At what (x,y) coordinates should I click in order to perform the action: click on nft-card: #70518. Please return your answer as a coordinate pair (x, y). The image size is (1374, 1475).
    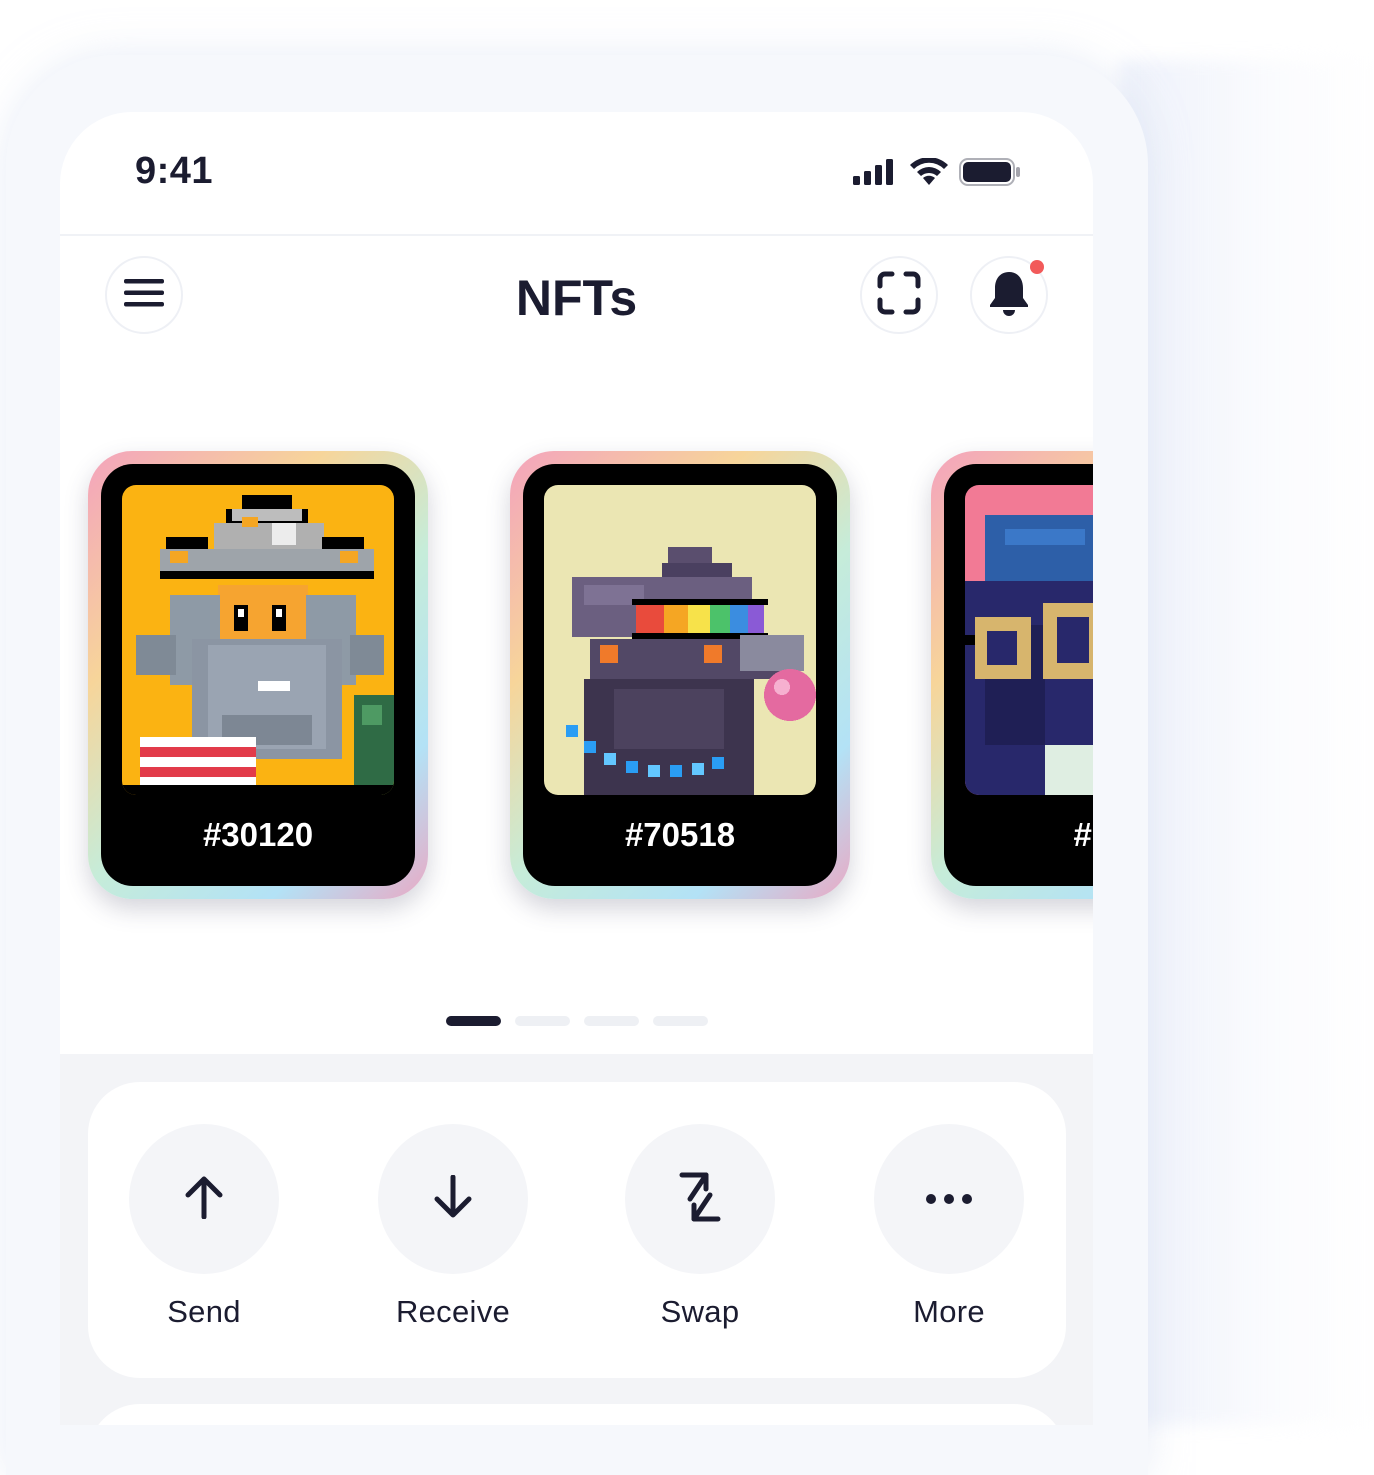
    Looking at the image, I should click on (680, 675).